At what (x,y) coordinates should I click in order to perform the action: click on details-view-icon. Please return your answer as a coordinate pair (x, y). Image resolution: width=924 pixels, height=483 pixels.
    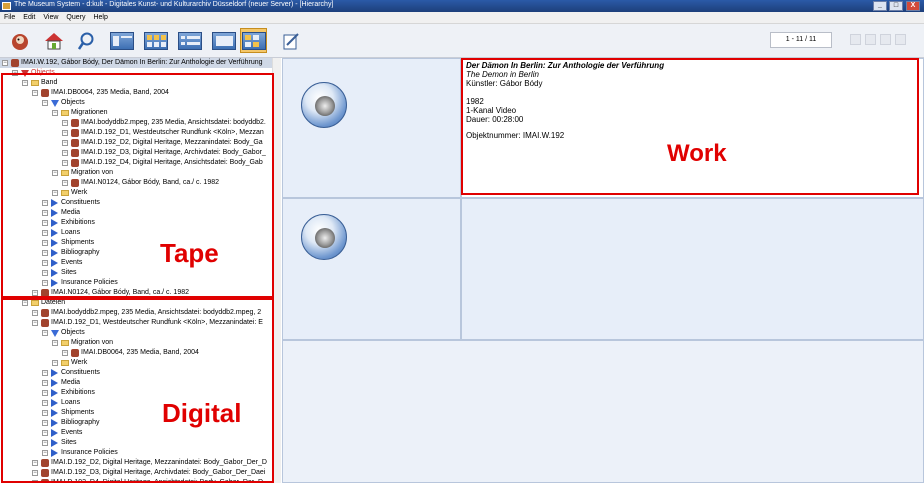
    Looking at the image, I should click on (189, 40).